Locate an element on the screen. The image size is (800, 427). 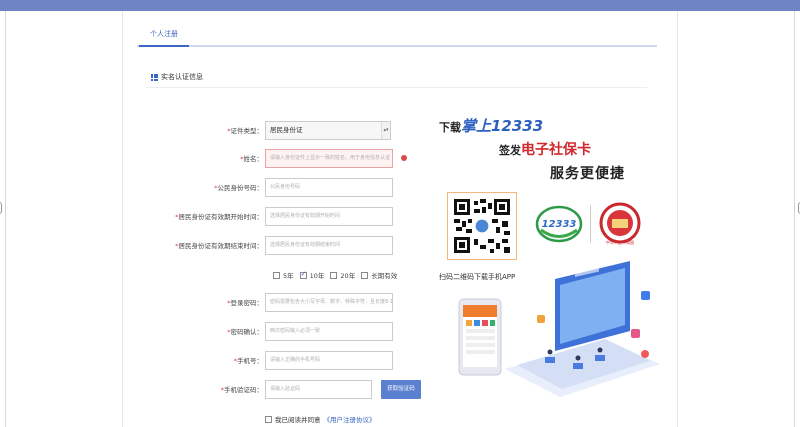
tab-bar: 个人注册 is located at coordinates (397, 36).